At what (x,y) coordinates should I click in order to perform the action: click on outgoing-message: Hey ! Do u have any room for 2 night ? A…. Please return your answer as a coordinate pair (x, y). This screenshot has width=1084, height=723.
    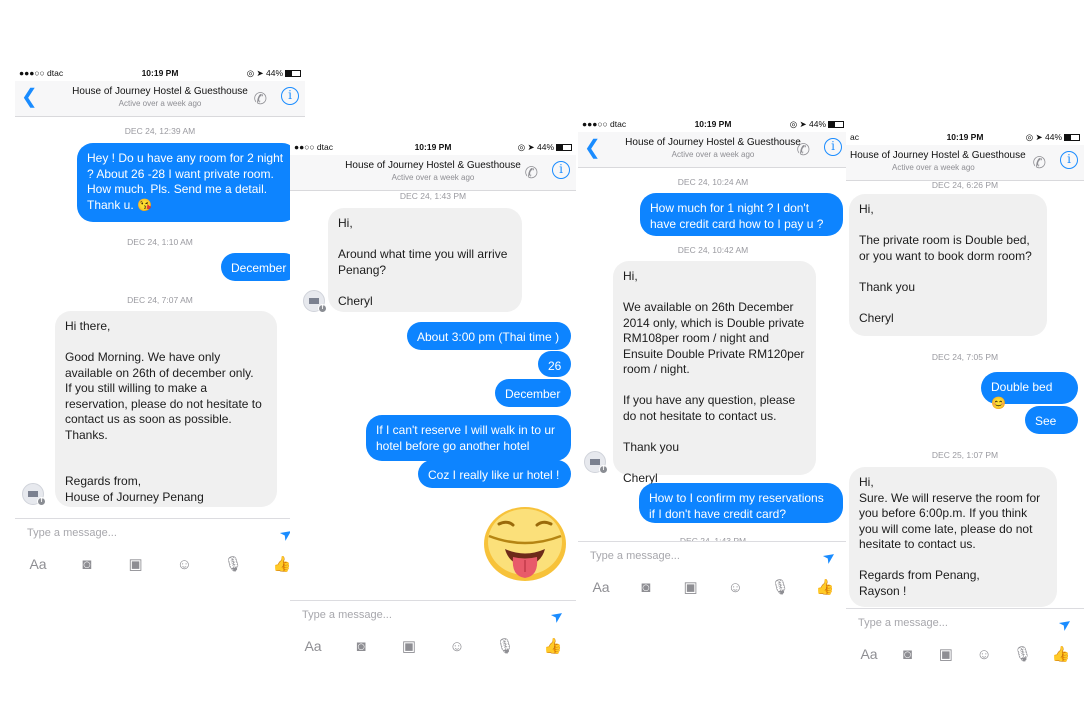
    Looking at the image, I should click on (187, 182).